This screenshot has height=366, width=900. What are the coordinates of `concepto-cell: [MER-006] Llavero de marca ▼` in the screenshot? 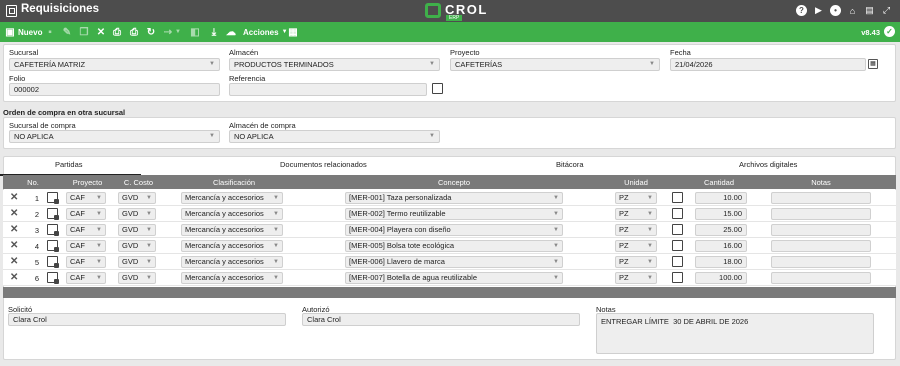 It's located at (454, 262).